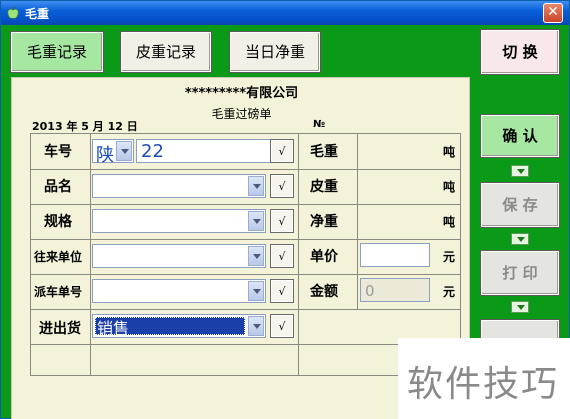  I want to click on print-label: 打 印, so click(520, 273).